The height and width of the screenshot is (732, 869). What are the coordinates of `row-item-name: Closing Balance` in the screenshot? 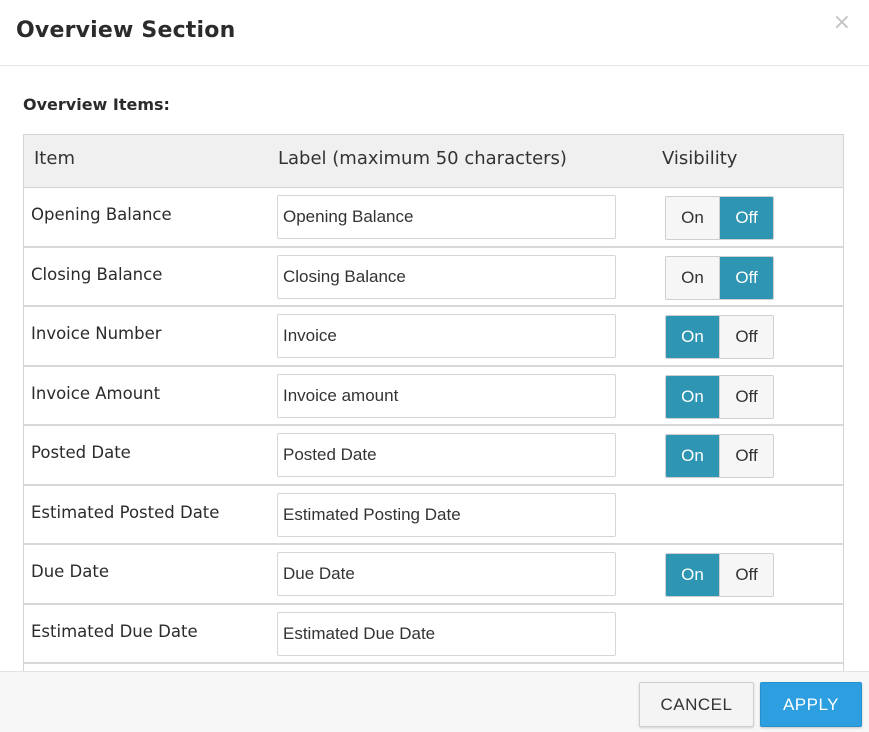 It's located at (97, 274).